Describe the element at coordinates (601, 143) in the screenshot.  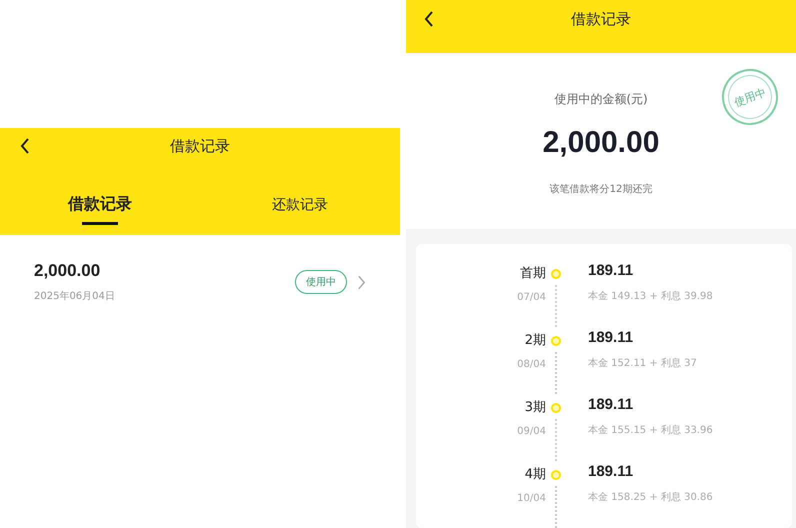
I see `amount-in-use: 2,000.00` at that location.